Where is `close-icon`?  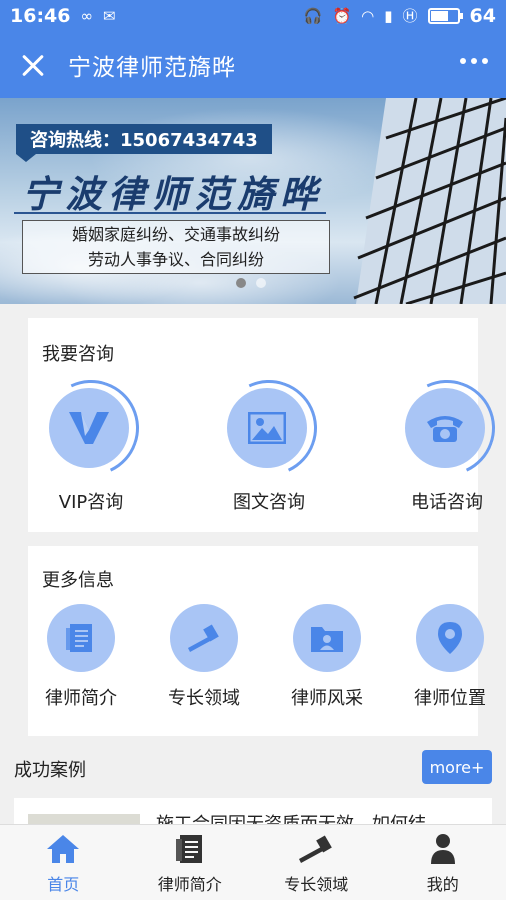
close-icon is located at coordinates (33, 65).